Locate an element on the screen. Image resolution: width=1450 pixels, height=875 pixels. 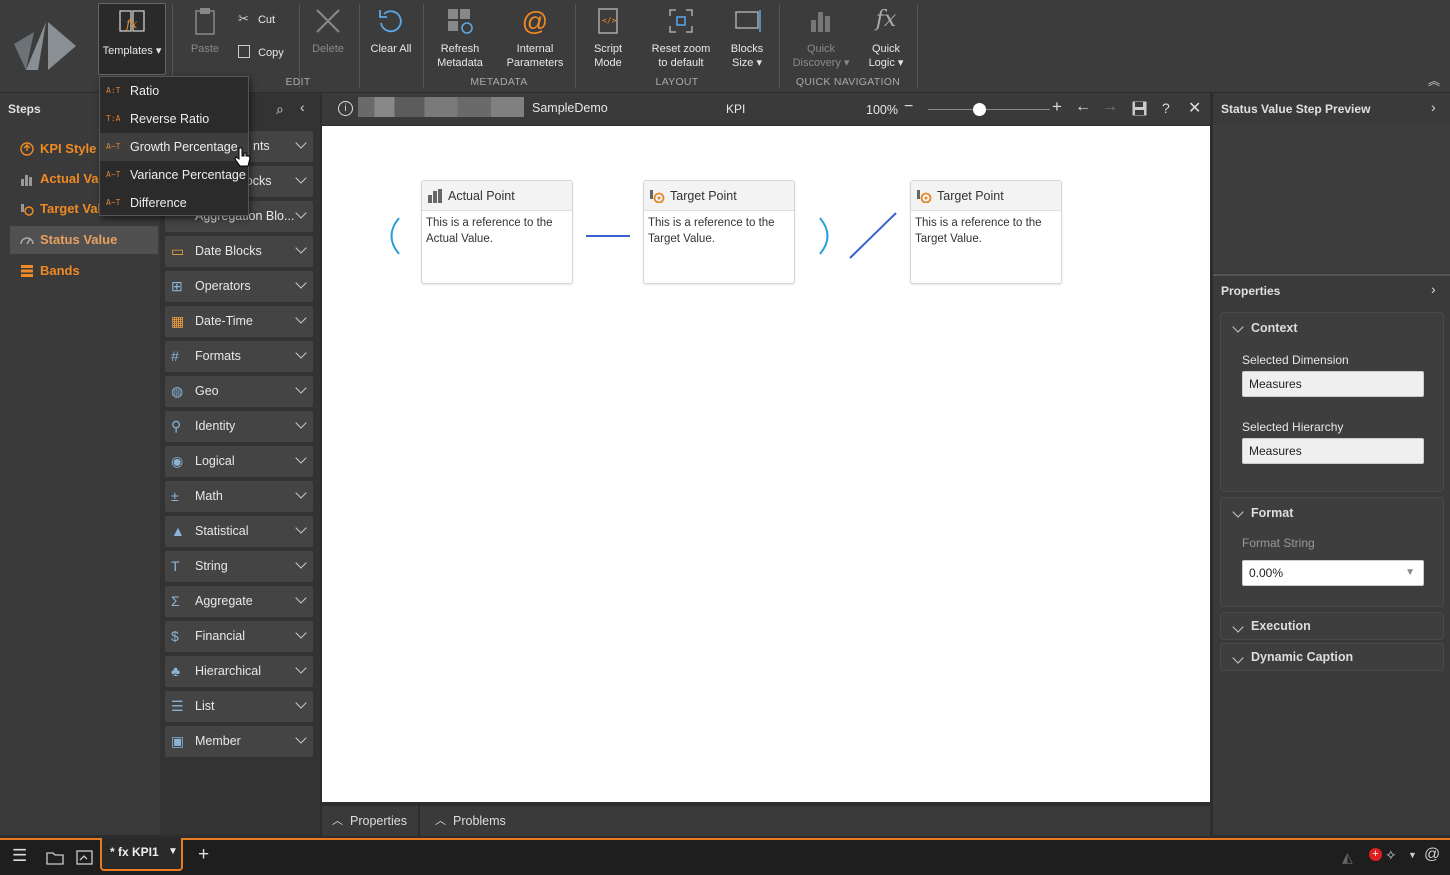
copy-button: Copy is located at coordinates (265, 52).